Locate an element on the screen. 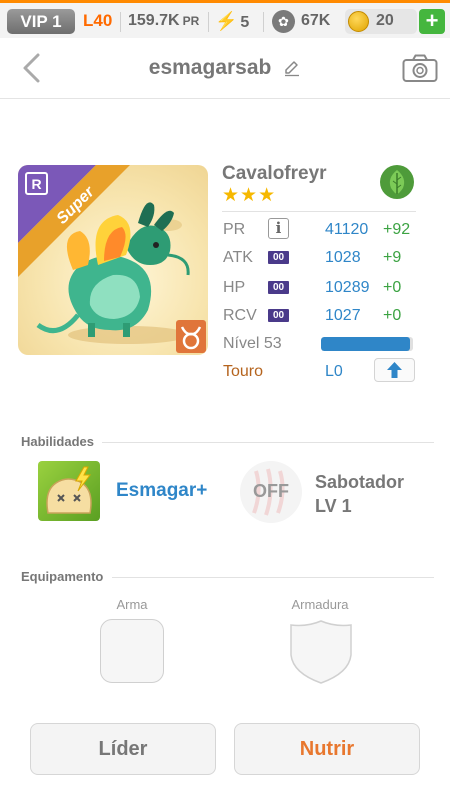  up-arrow-icon is located at coordinates (394, 370).